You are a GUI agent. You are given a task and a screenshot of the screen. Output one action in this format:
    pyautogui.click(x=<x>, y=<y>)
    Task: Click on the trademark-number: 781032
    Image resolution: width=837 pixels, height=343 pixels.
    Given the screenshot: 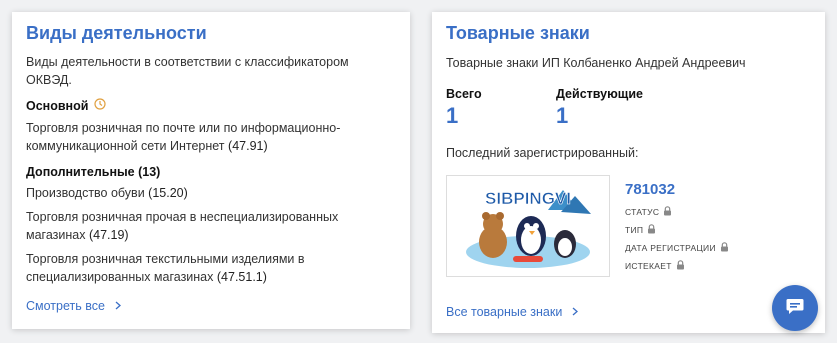 What is the action you would take?
    pyautogui.click(x=677, y=190)
    